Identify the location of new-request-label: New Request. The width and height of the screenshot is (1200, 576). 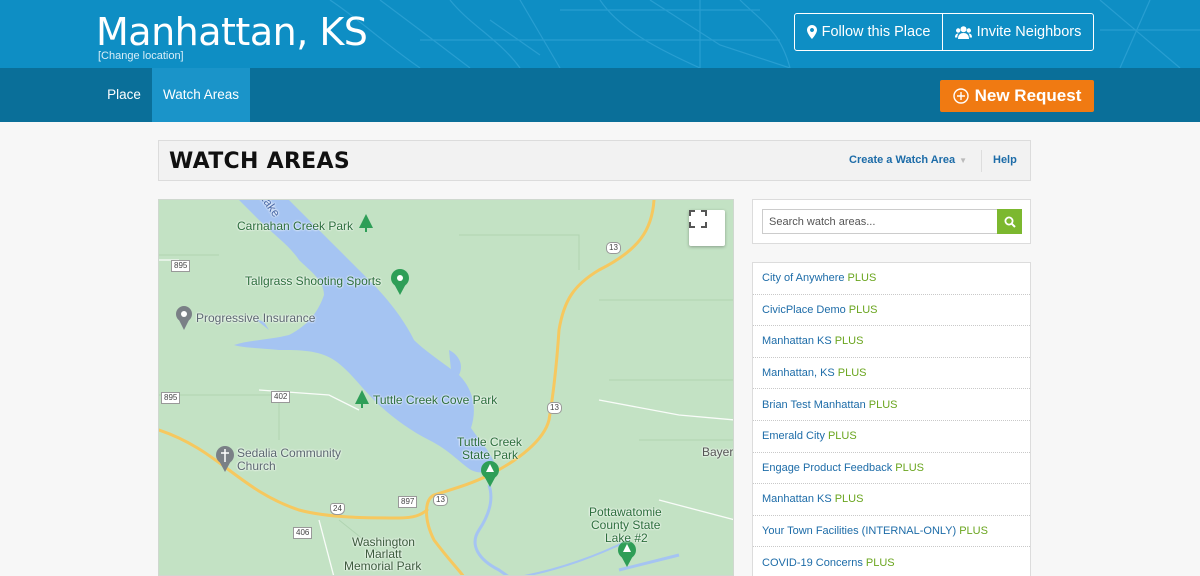
(1028, 95).